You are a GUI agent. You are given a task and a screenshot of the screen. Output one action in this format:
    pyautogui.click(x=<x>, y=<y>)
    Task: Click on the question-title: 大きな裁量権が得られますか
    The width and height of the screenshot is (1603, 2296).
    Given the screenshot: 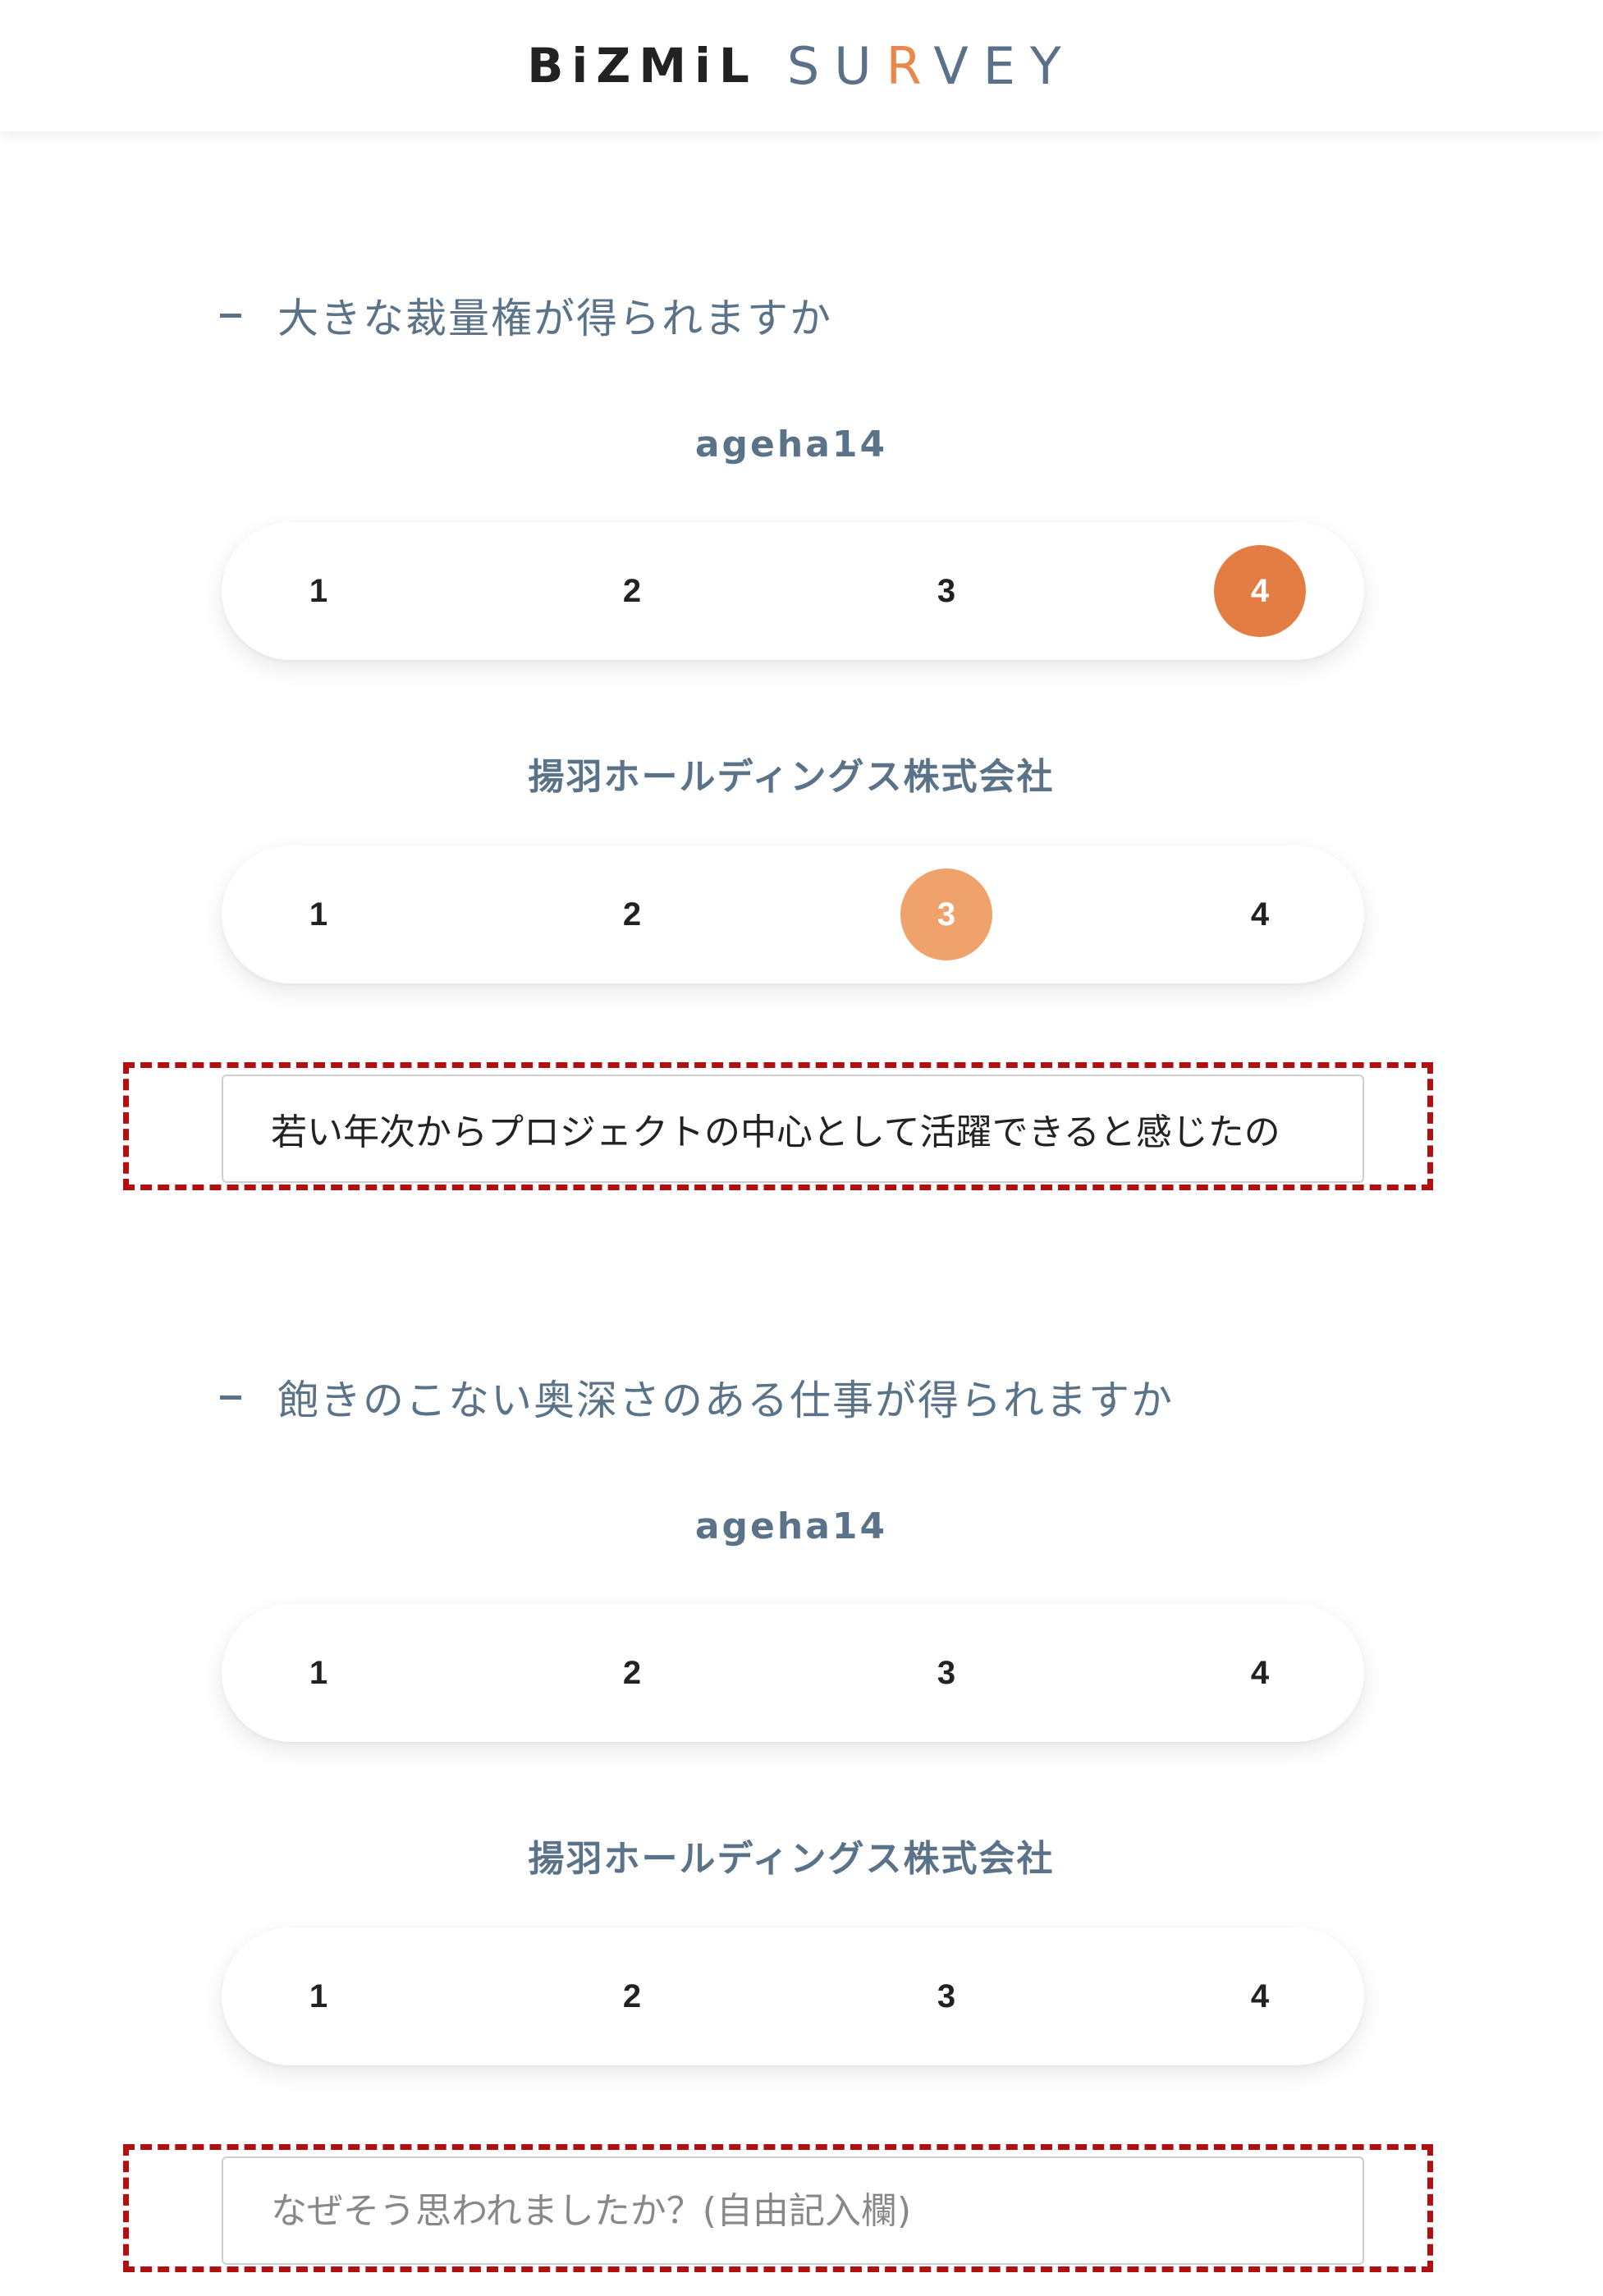 What is the action you would take?
    pyautogui.click(x=526, y=315)
    